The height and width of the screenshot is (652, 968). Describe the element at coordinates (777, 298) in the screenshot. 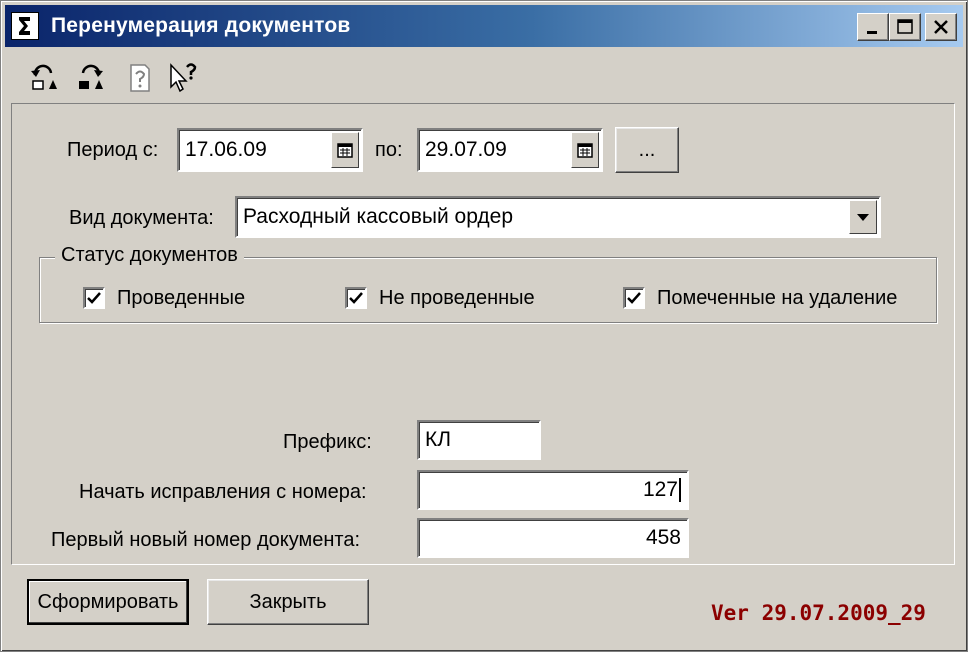

I see `marked-for-deletion-label: Помеченные на удаление` at that location.